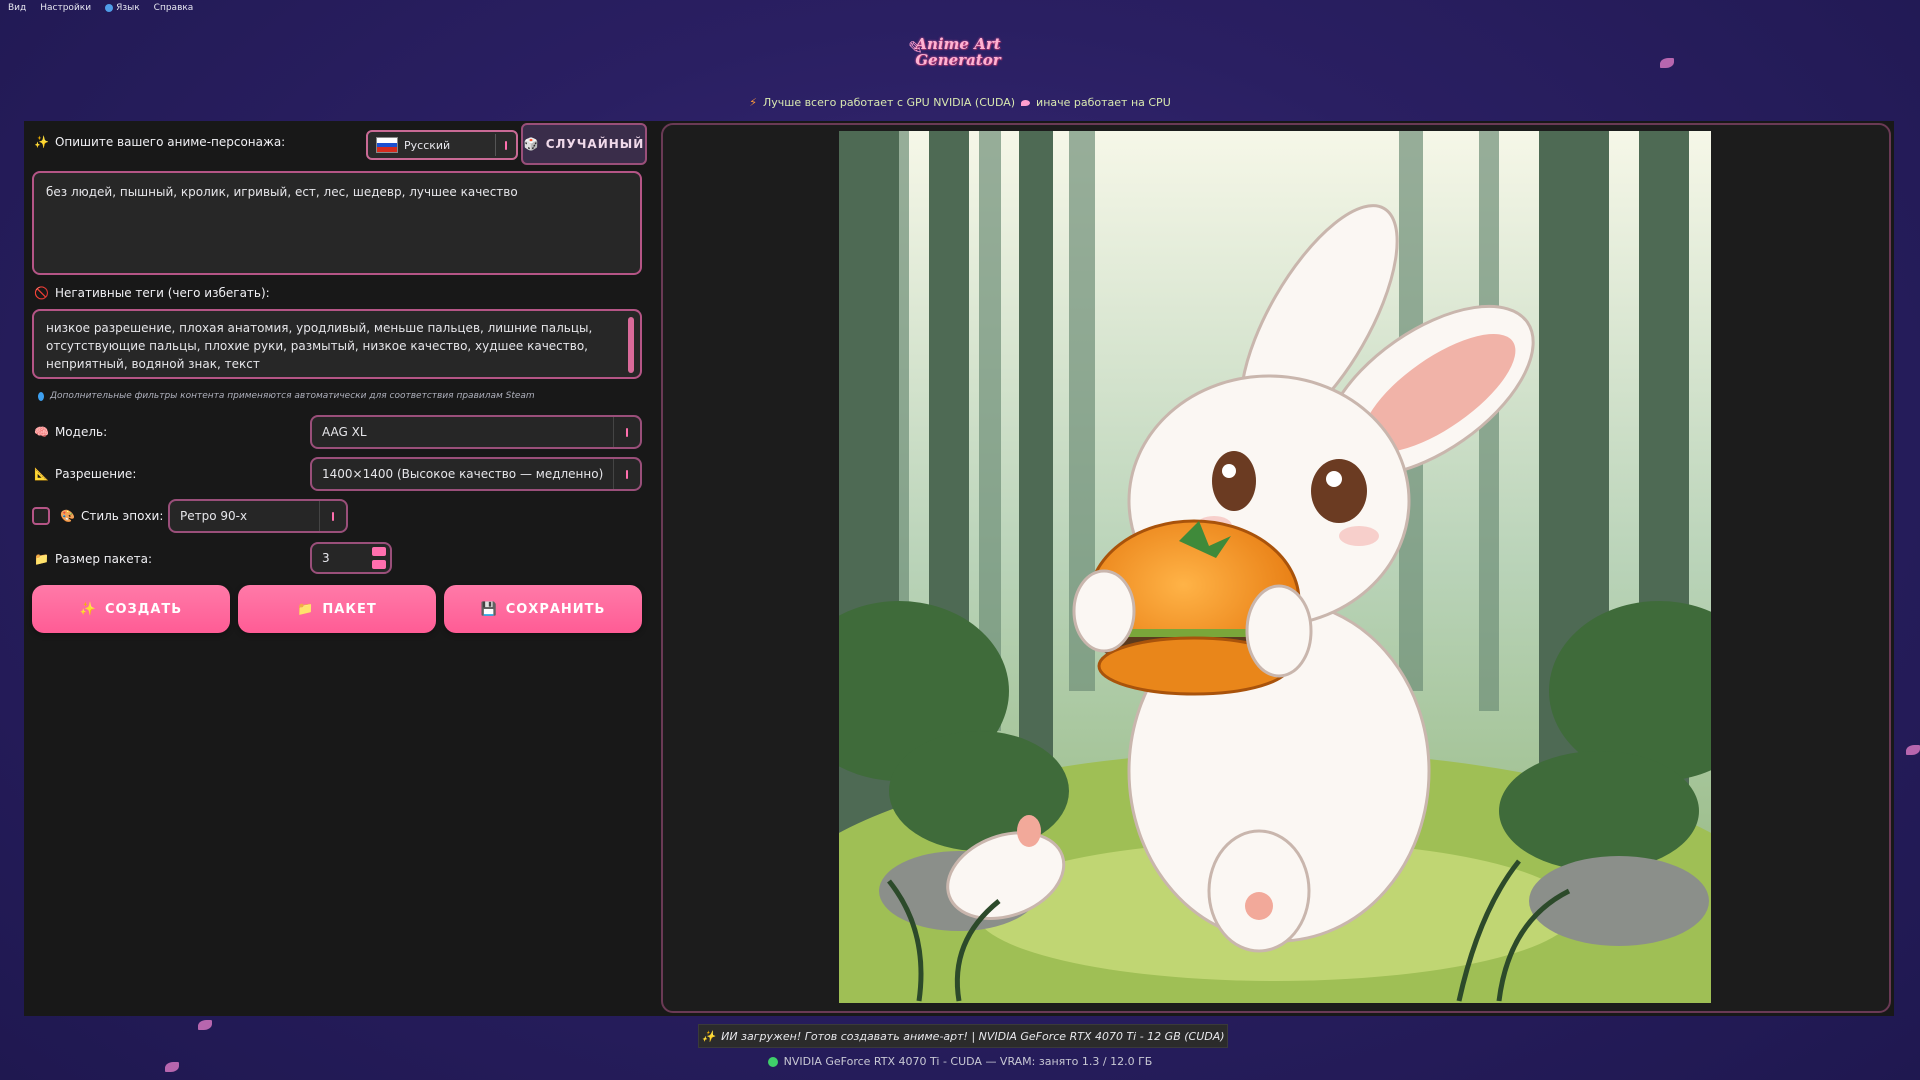  I want to click on menu-view: Вид, so click(17, 8).